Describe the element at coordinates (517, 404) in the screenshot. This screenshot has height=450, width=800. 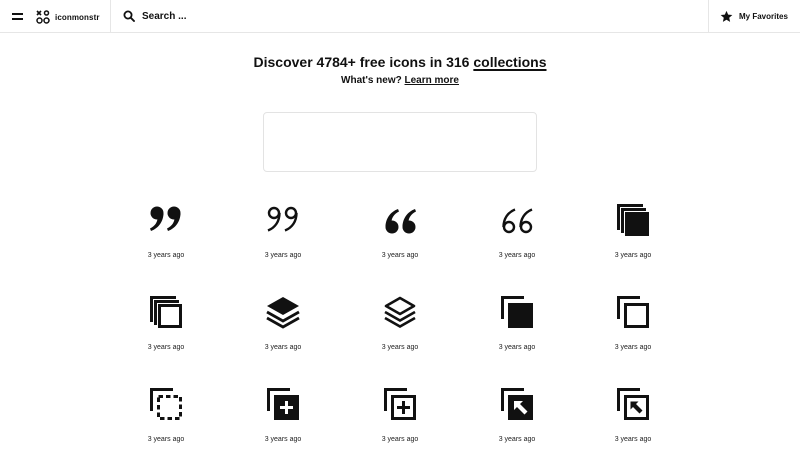
I see `duplicate-arrow-filled-icon` at that location.